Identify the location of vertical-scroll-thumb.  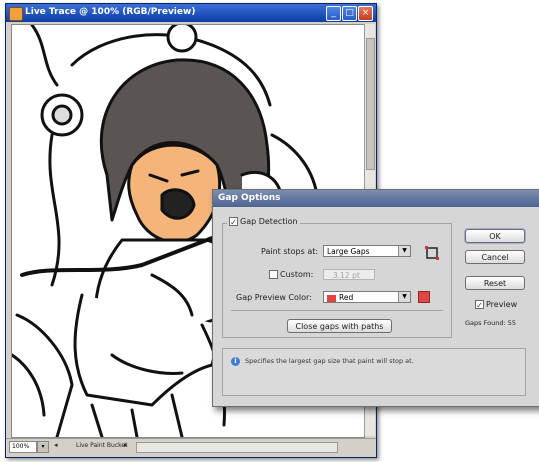
(370, 104).